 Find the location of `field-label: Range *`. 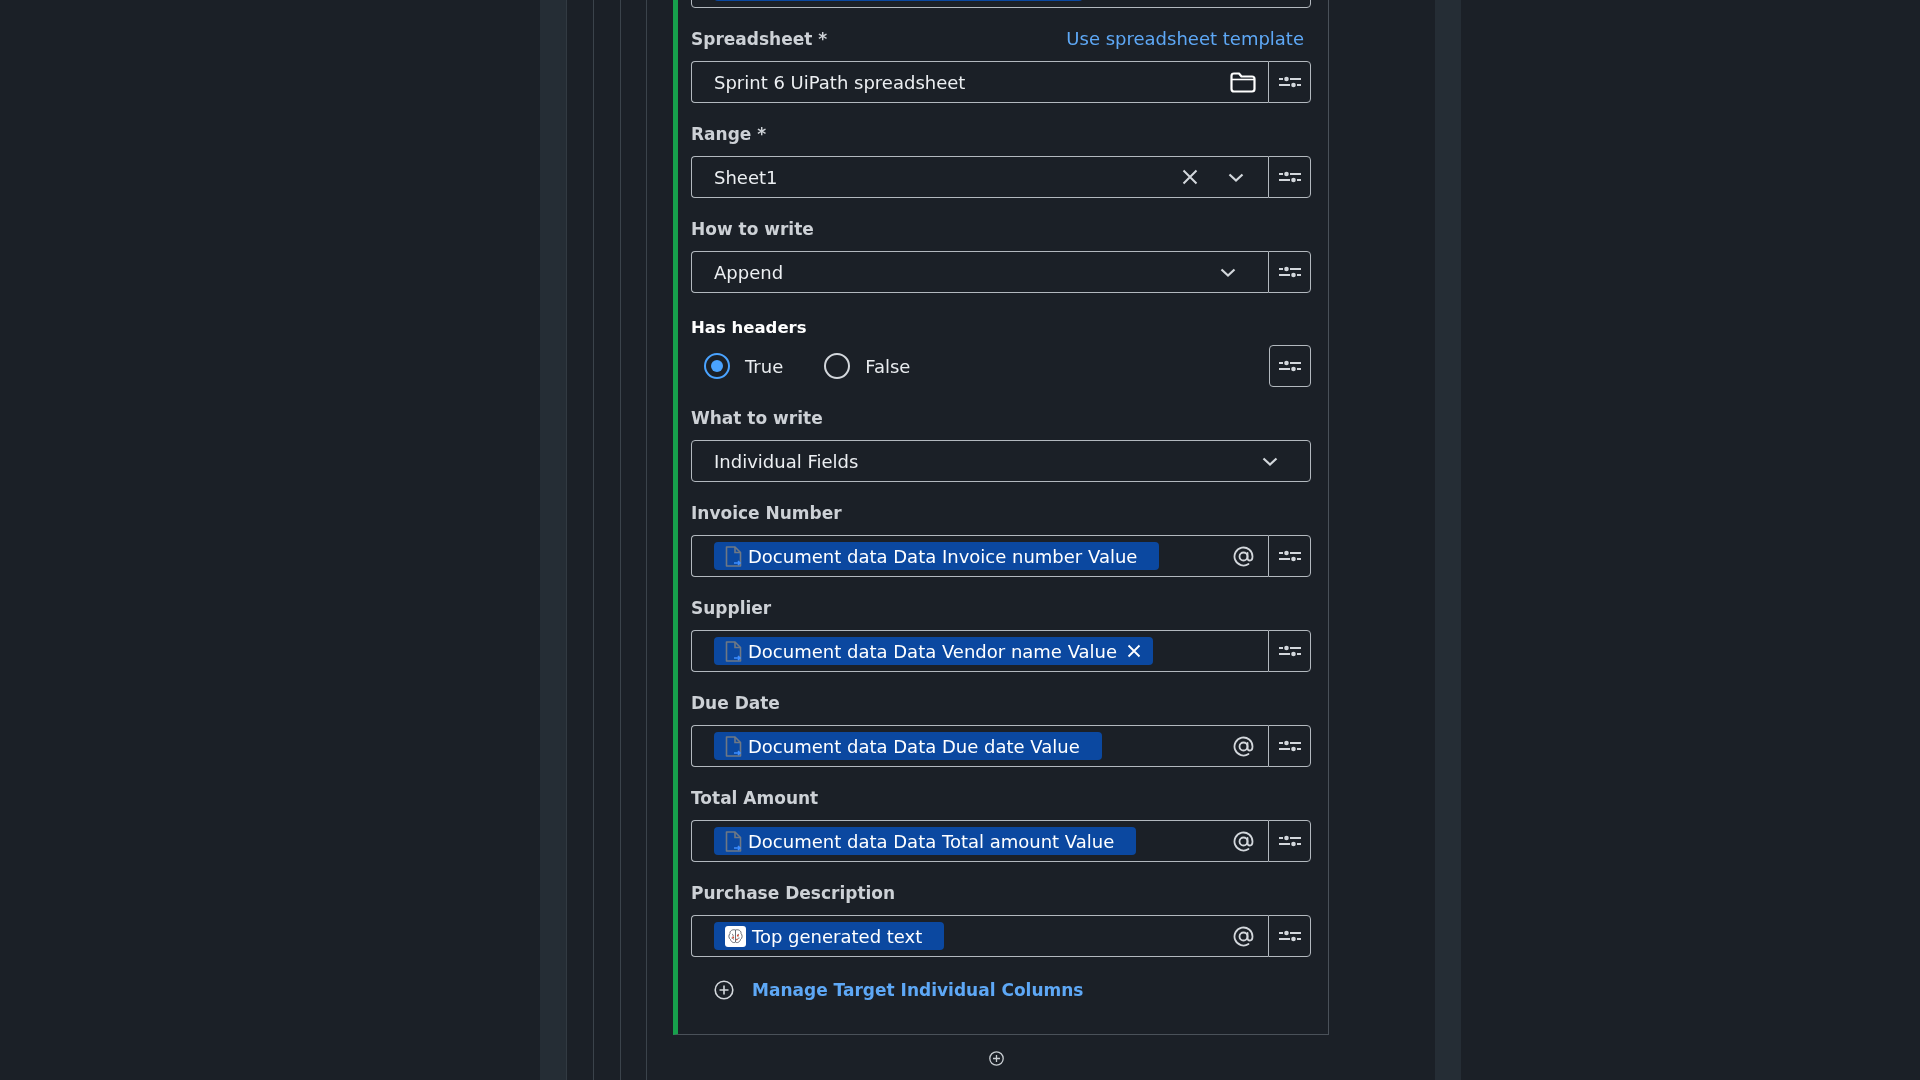

field-label: Range * is located at coordinates (729, 134).